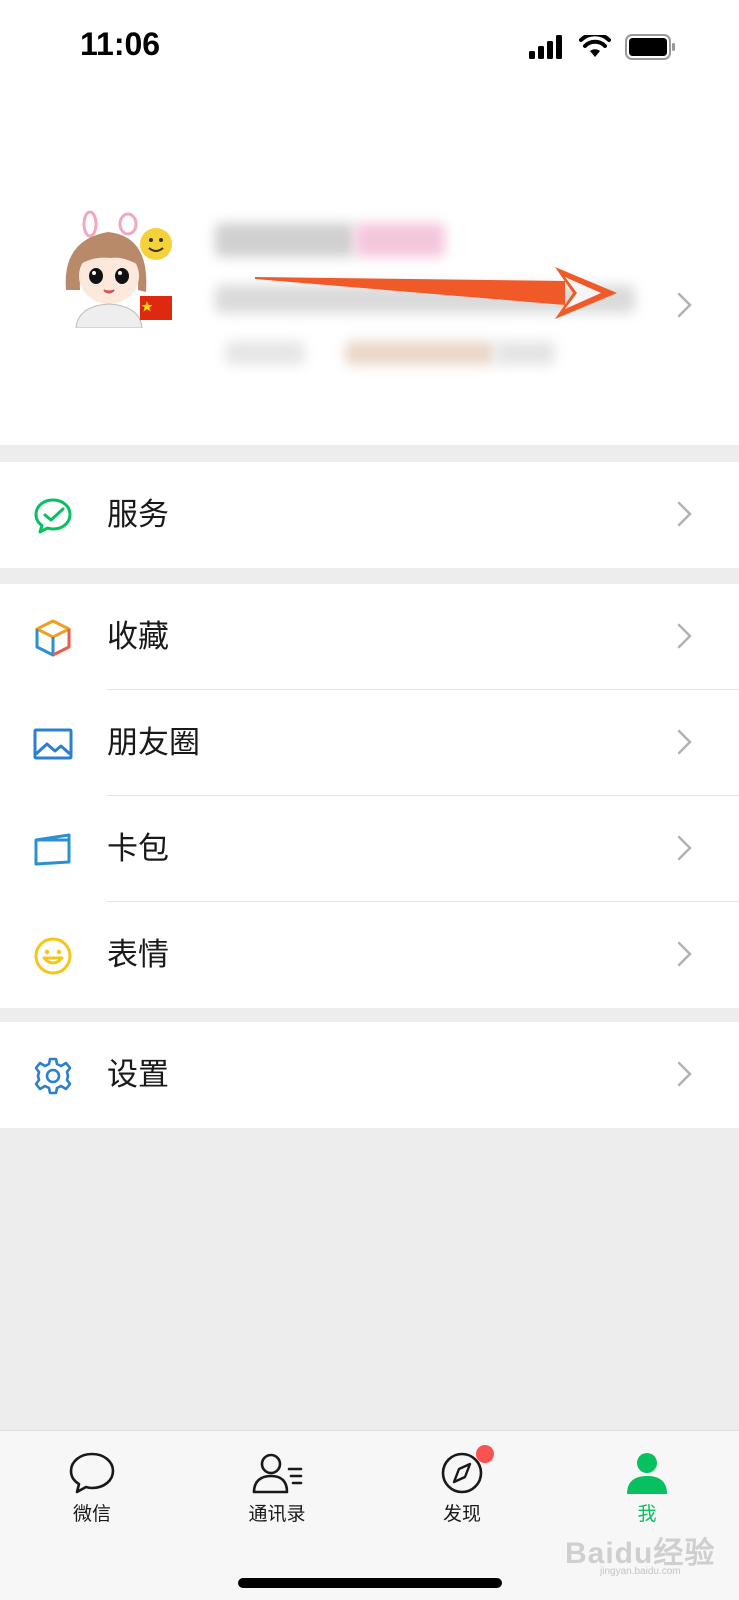 This screenshot has height=1600, width=739. I want to click on menu-item-card-wallet: 卡包, so click(369, 849).